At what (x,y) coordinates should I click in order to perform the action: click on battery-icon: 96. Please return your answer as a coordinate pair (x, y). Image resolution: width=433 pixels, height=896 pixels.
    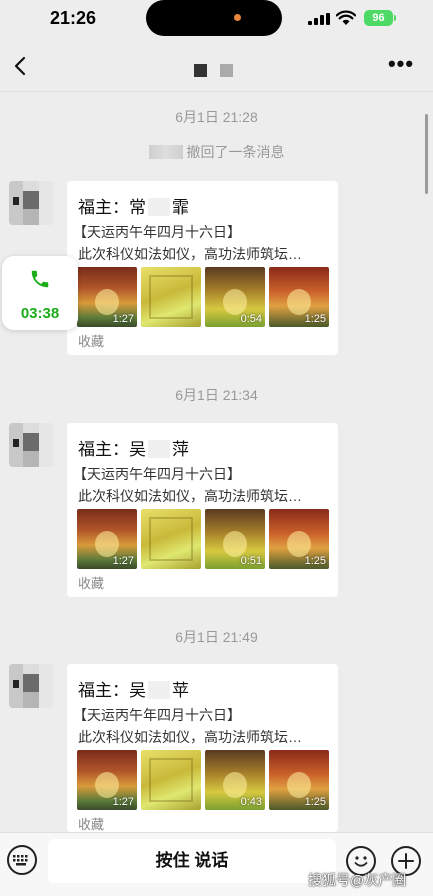
    Looking at the image, I should click on (378, 18).